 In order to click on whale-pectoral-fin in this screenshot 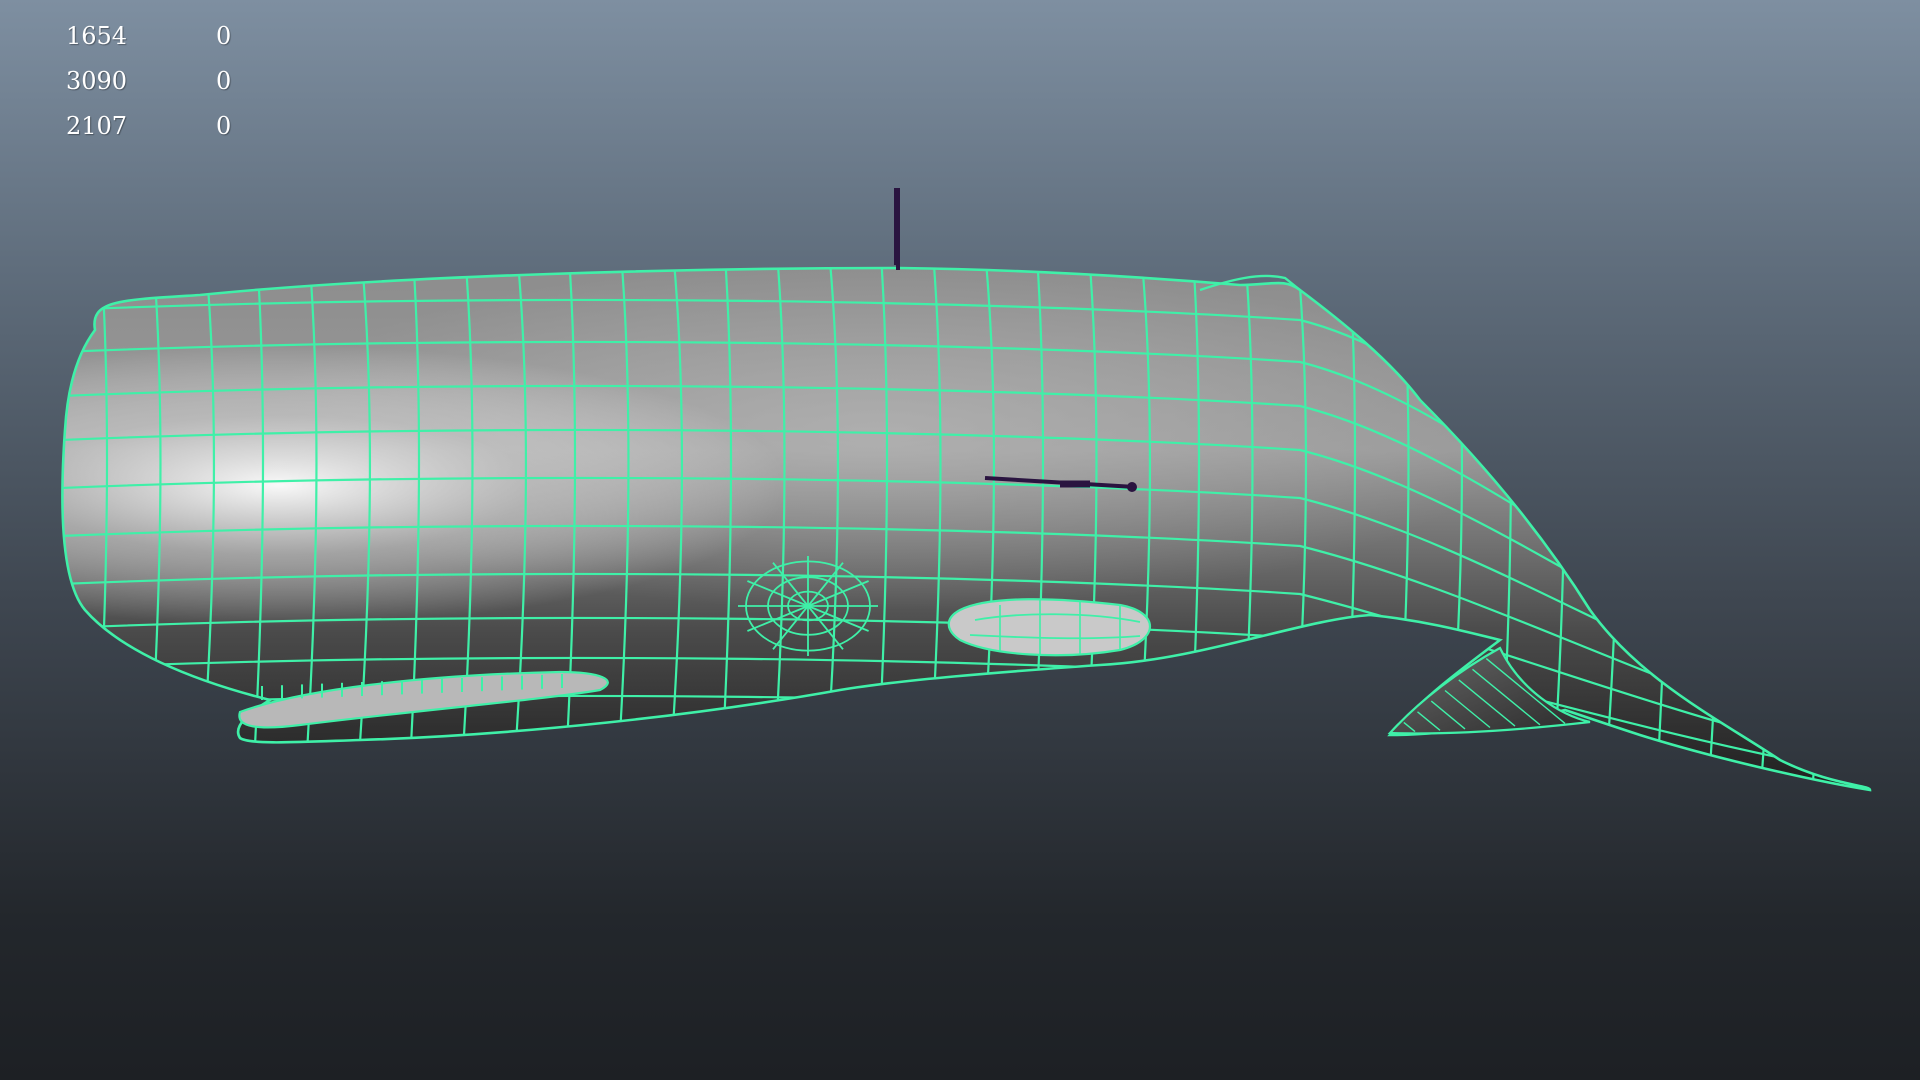, I will do `click(1049, 627)`.